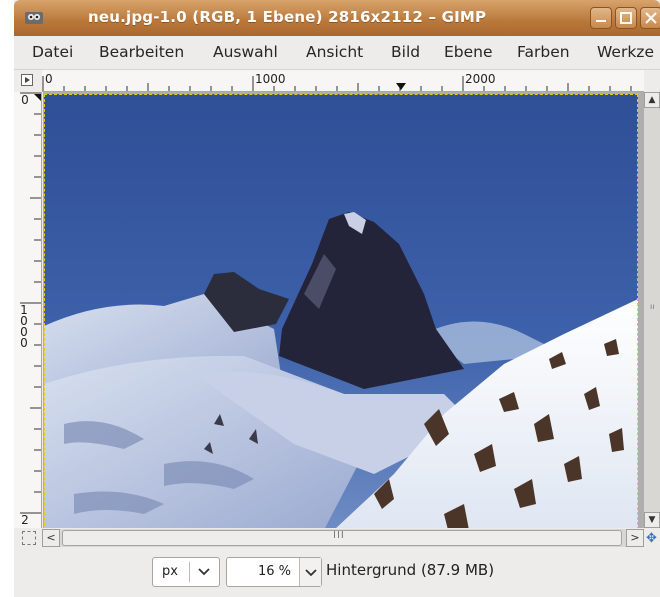 The width and height of the screenshot is (660, 597). I want to click on gimp-app-icon, so click(34, 18).